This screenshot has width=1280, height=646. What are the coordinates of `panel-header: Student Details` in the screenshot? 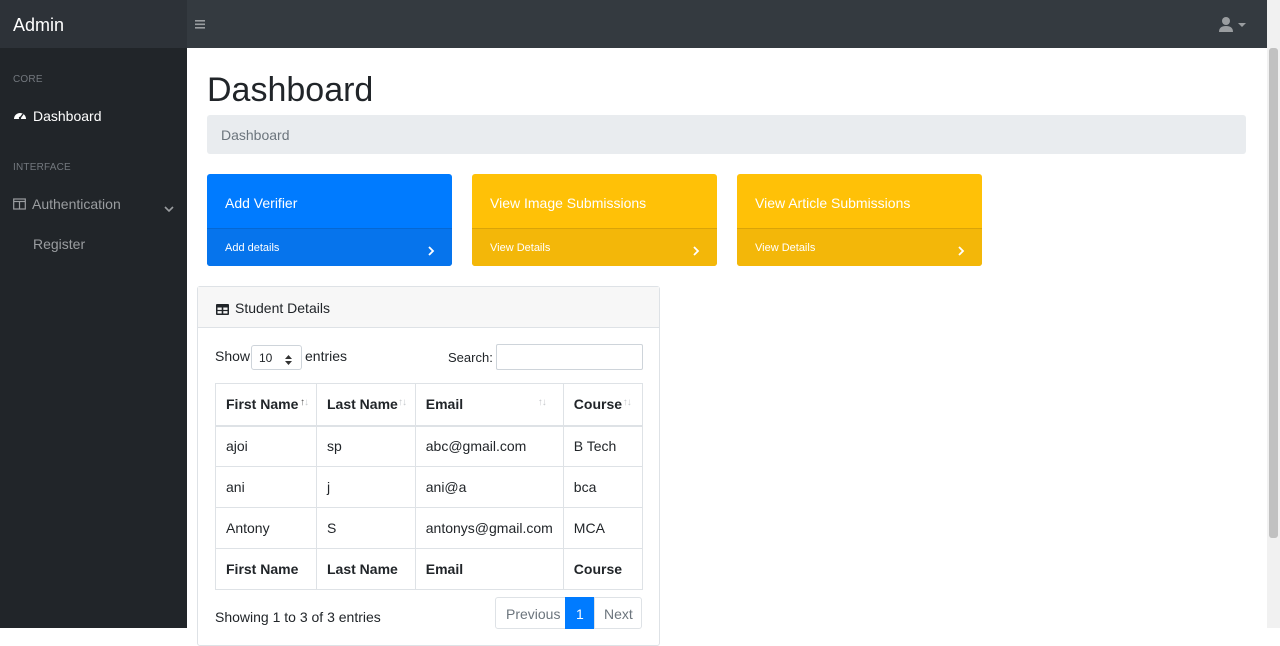 It's located at (428, 307).